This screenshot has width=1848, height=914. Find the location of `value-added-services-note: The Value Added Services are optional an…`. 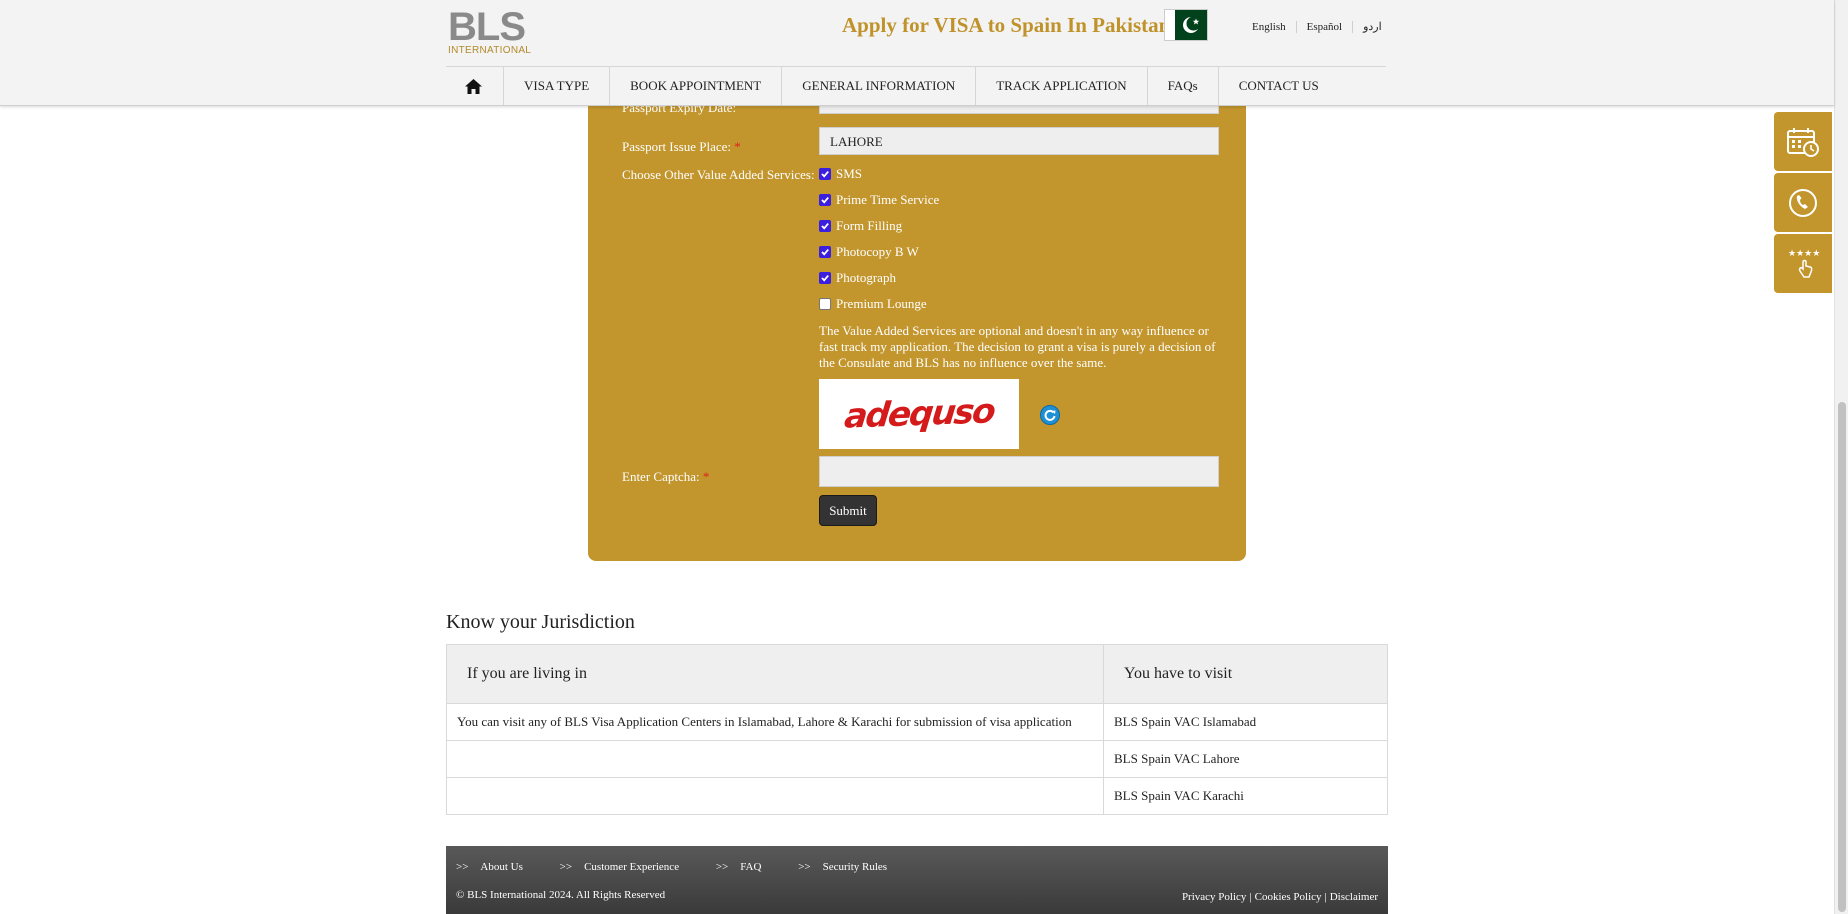

value-added-services-note: The Value Added Services are optional an… is located at coordinates (1017, 346).